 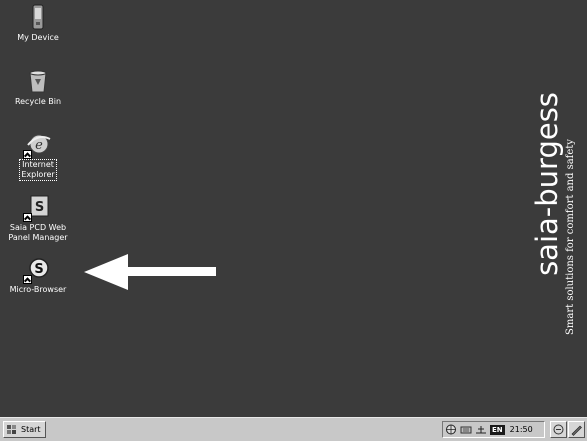 I want to click on svg-text: e, so click(x=39, y=145).